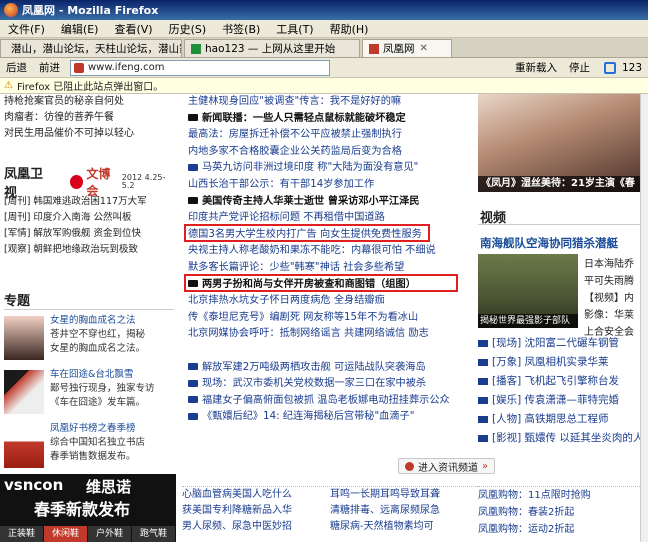  I want to click on list-item: 【视频】内, so click(612, 298).